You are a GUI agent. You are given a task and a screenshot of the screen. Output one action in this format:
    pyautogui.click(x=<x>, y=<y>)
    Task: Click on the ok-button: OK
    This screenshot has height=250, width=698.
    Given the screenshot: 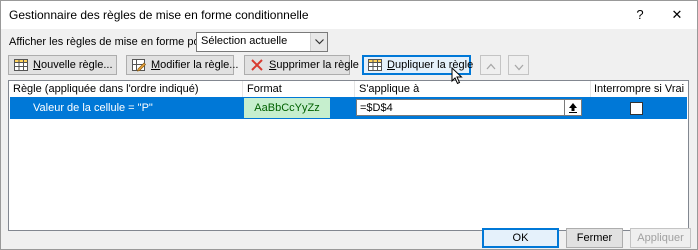 What is the action you would take?
    pyautogui.click(x=520, y=238)
    